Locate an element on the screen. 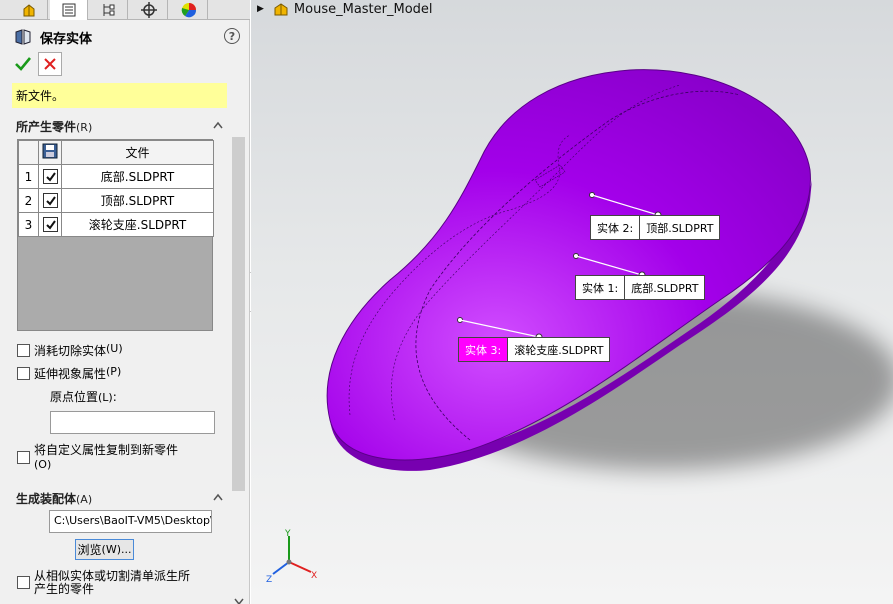  feature-manager-icon is located at coordinates (28, 10).